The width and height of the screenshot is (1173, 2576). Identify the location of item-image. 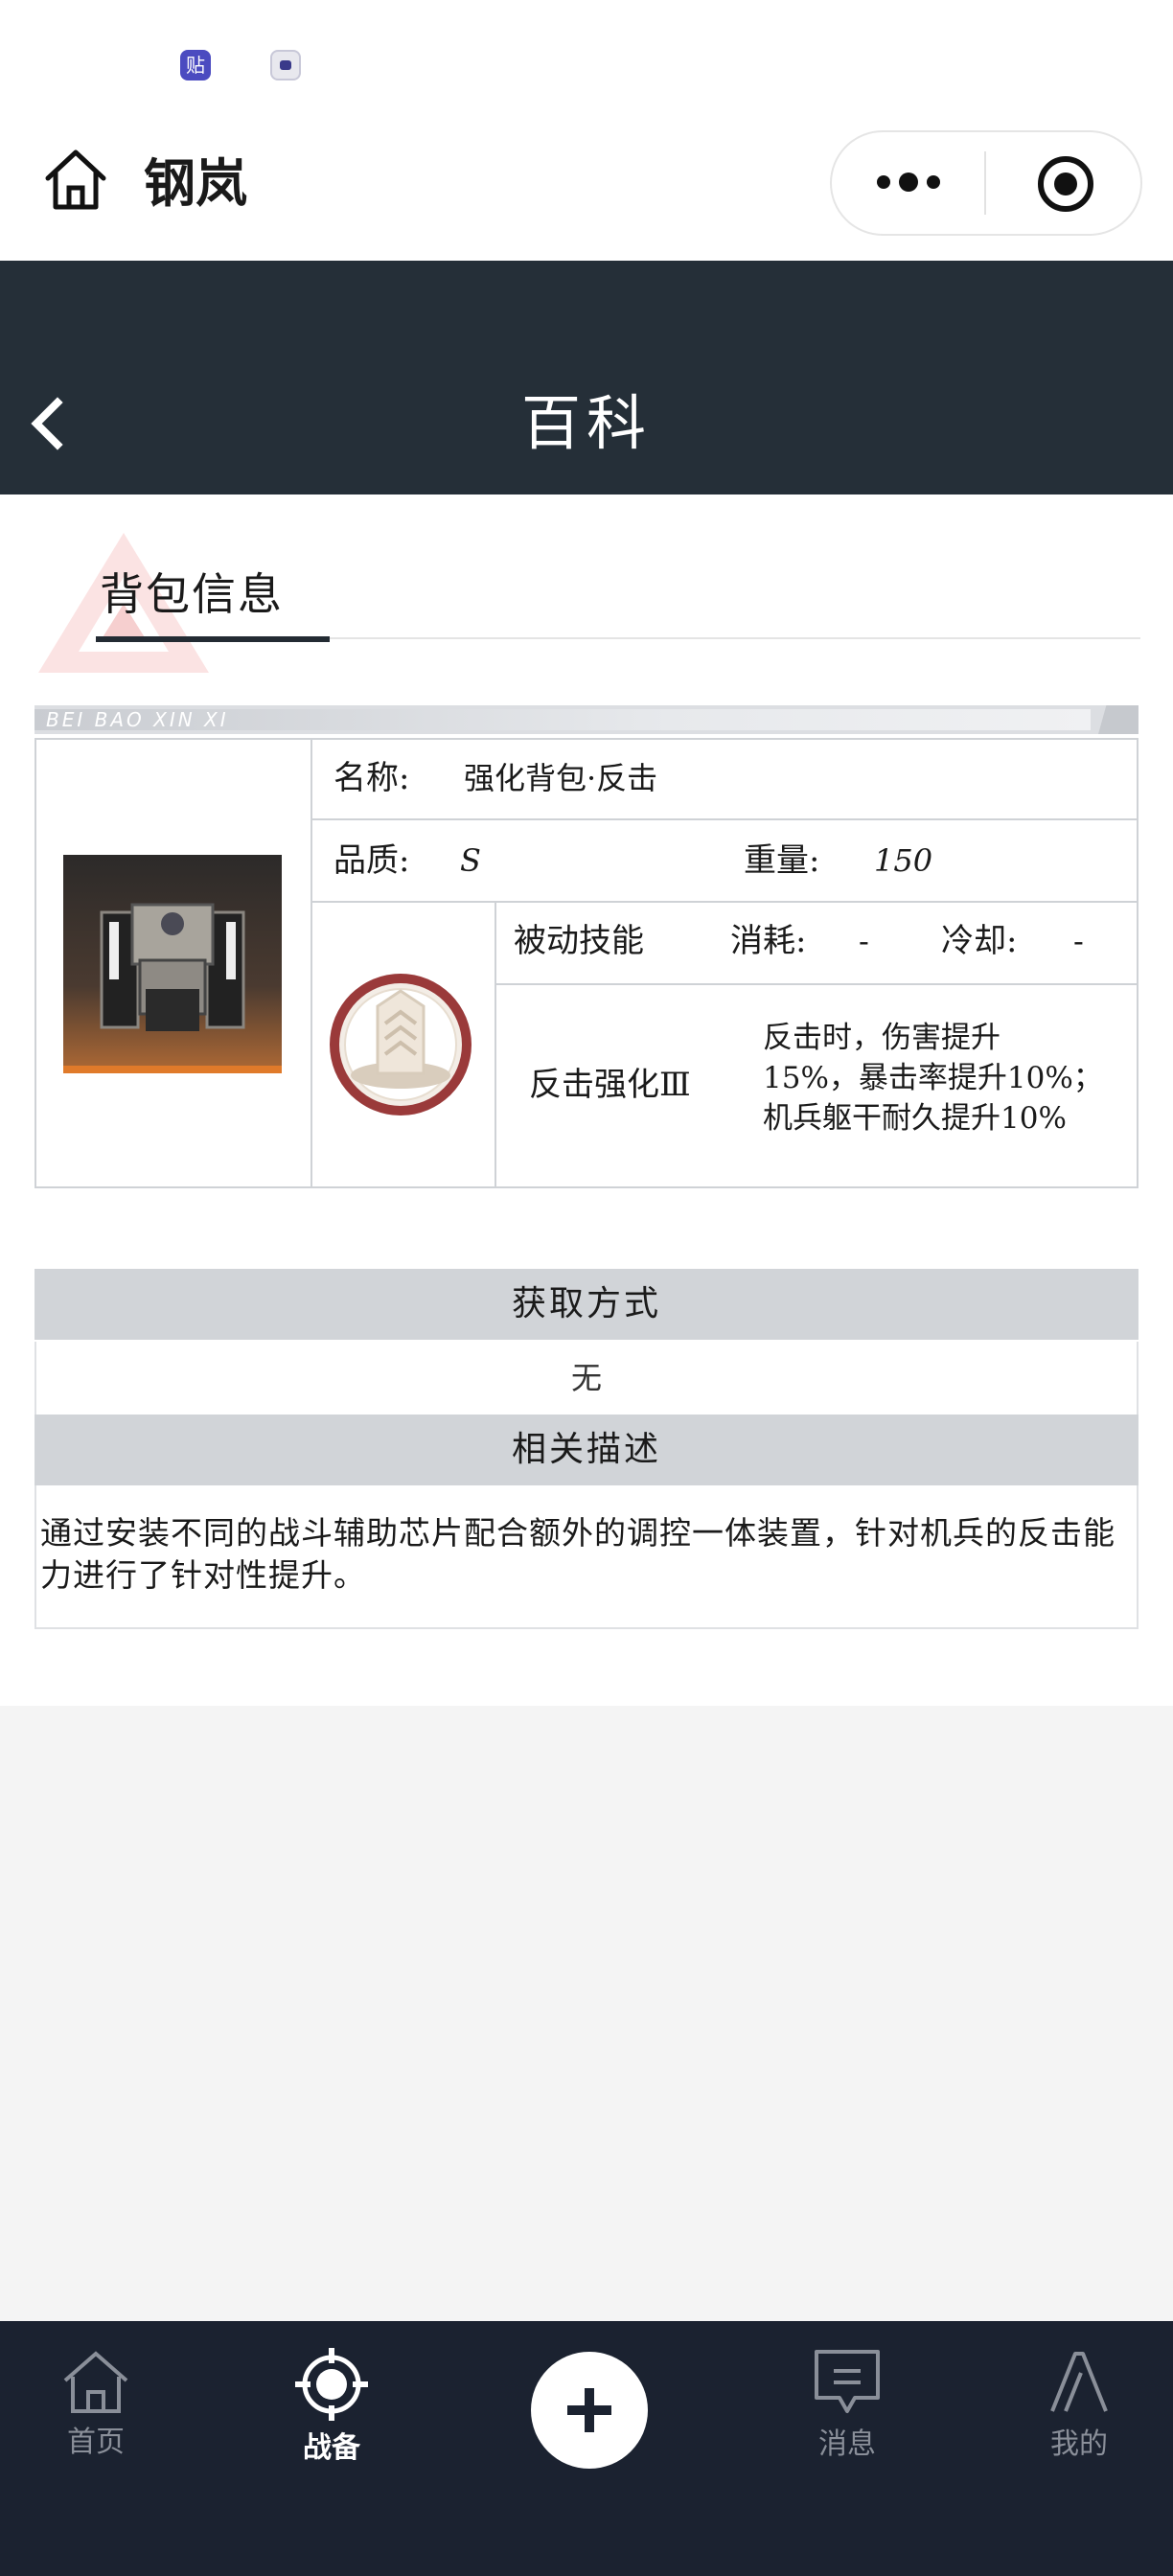
(172, 964).